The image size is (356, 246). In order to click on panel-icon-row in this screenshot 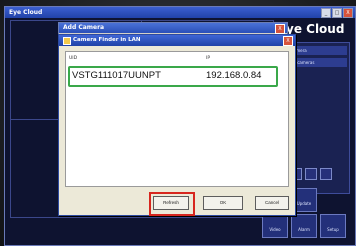, I will do `click(311, 174)`.